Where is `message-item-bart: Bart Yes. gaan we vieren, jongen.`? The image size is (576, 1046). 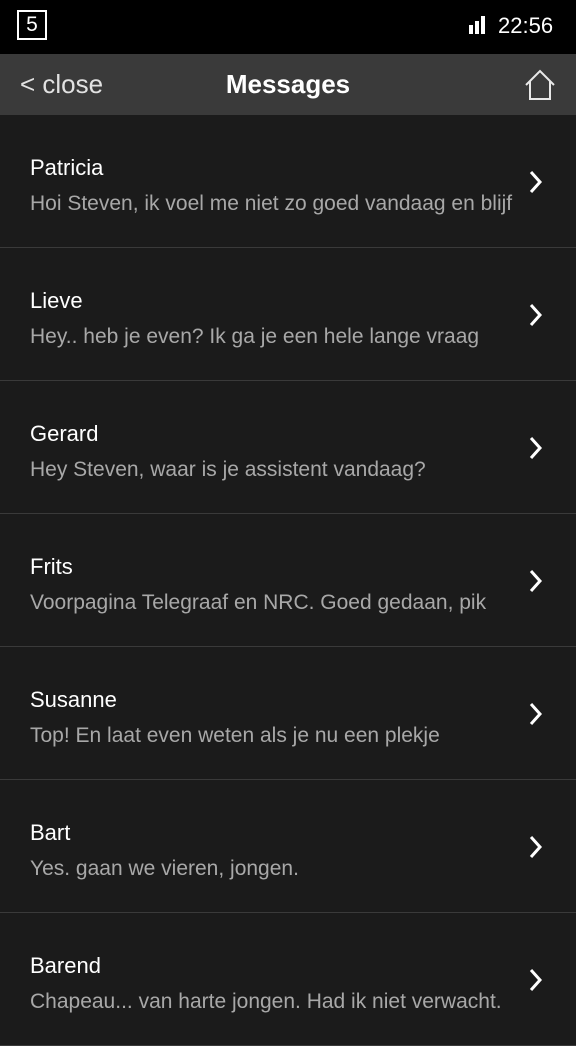 message-item-bart: Bart Yes. gaan we vieren, jongen. is located at coordinates (288, 846).